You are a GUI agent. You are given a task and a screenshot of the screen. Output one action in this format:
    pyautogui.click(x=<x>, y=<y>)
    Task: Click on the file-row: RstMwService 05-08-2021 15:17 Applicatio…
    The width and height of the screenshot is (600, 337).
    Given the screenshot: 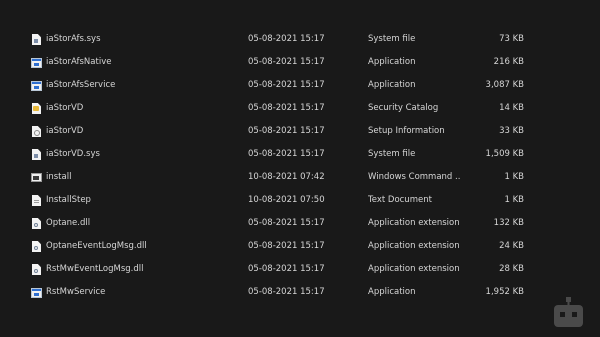 What is the action you would take?
    pyautogui.click(x=300, y=292)
    